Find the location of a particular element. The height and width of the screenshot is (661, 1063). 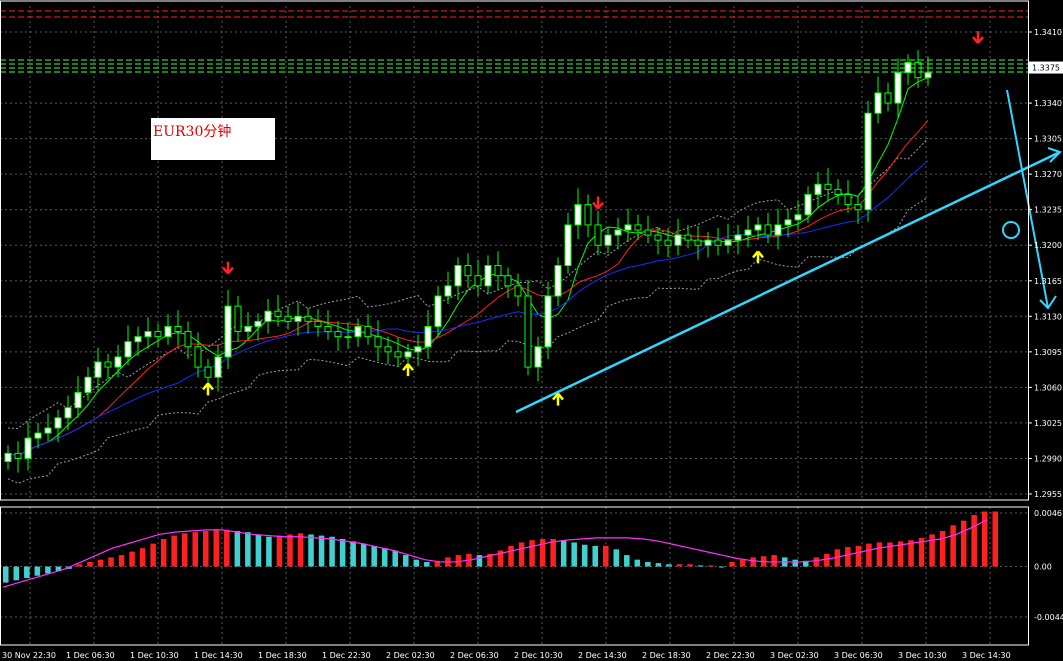

resistance-lines is located at coordinates (514, 41).